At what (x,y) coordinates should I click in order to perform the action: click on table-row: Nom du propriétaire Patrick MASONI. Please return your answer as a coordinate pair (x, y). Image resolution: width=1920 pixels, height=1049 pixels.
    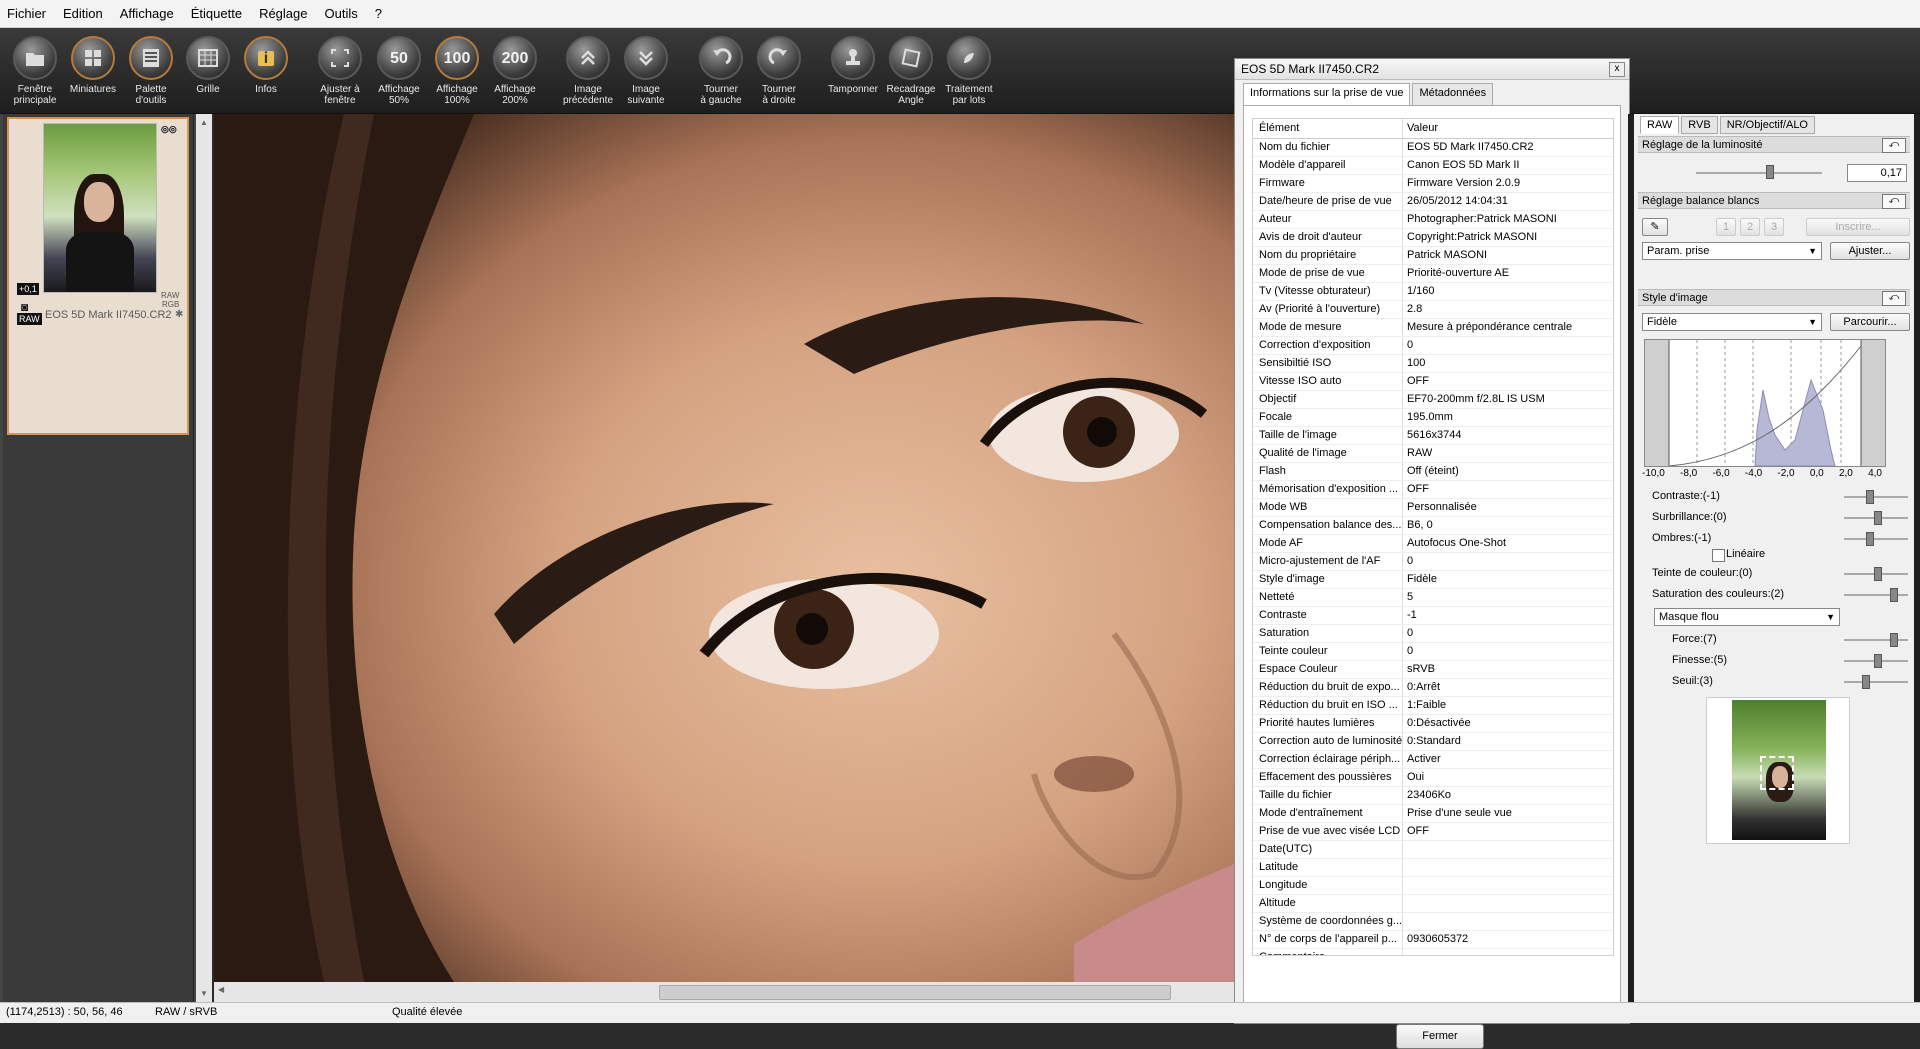
    Looking at the image, I should click on (1433, 256).